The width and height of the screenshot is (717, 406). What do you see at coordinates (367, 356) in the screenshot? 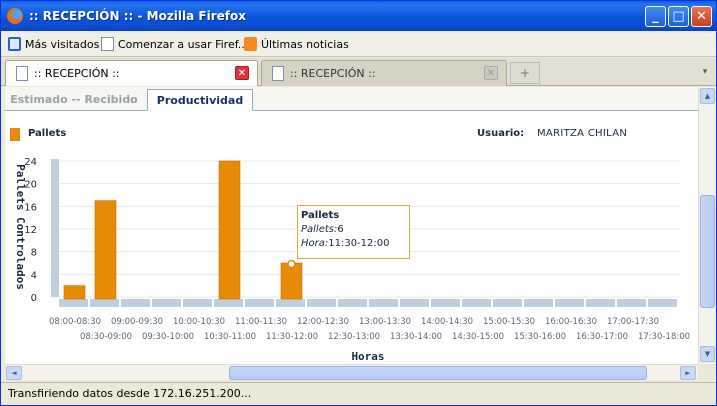
I see `x-axis-title: Horas` at bounding box center [367, 356].